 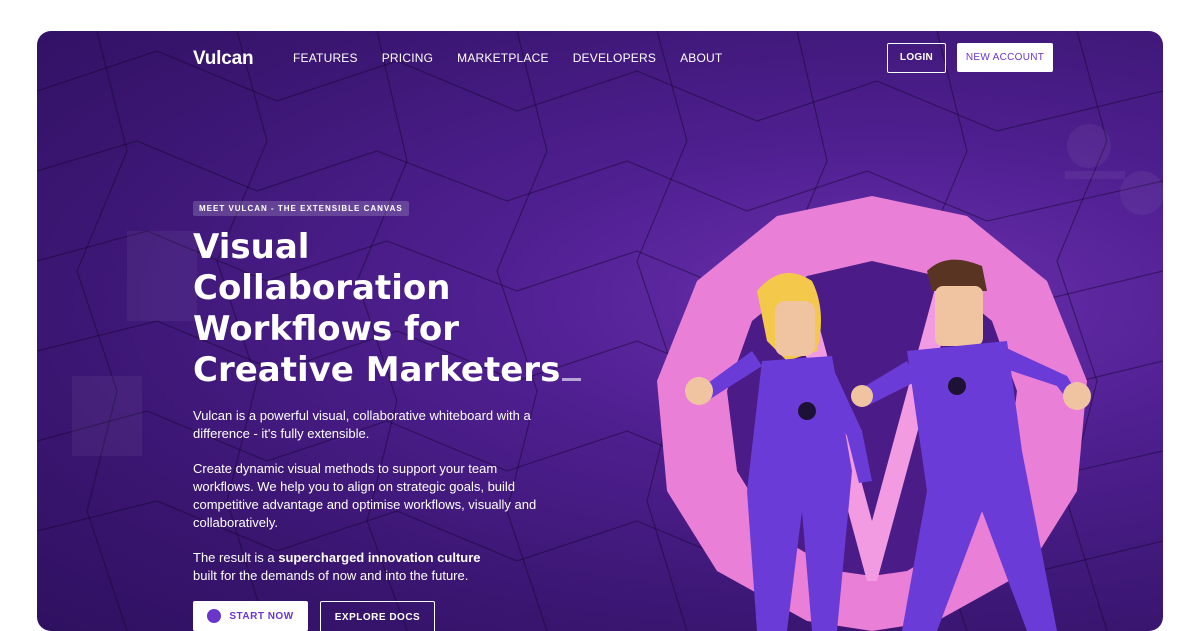 I want to click on start-now-label: START NOW, so click(x=261, y=616).